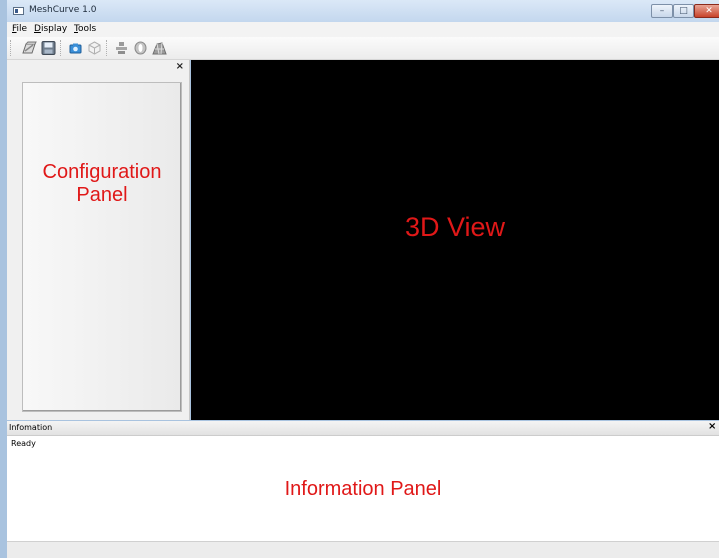  What do you see at coordinates (94, 48) in the screenshot?
I see `cube-icon` at bounding box center [94, 48].